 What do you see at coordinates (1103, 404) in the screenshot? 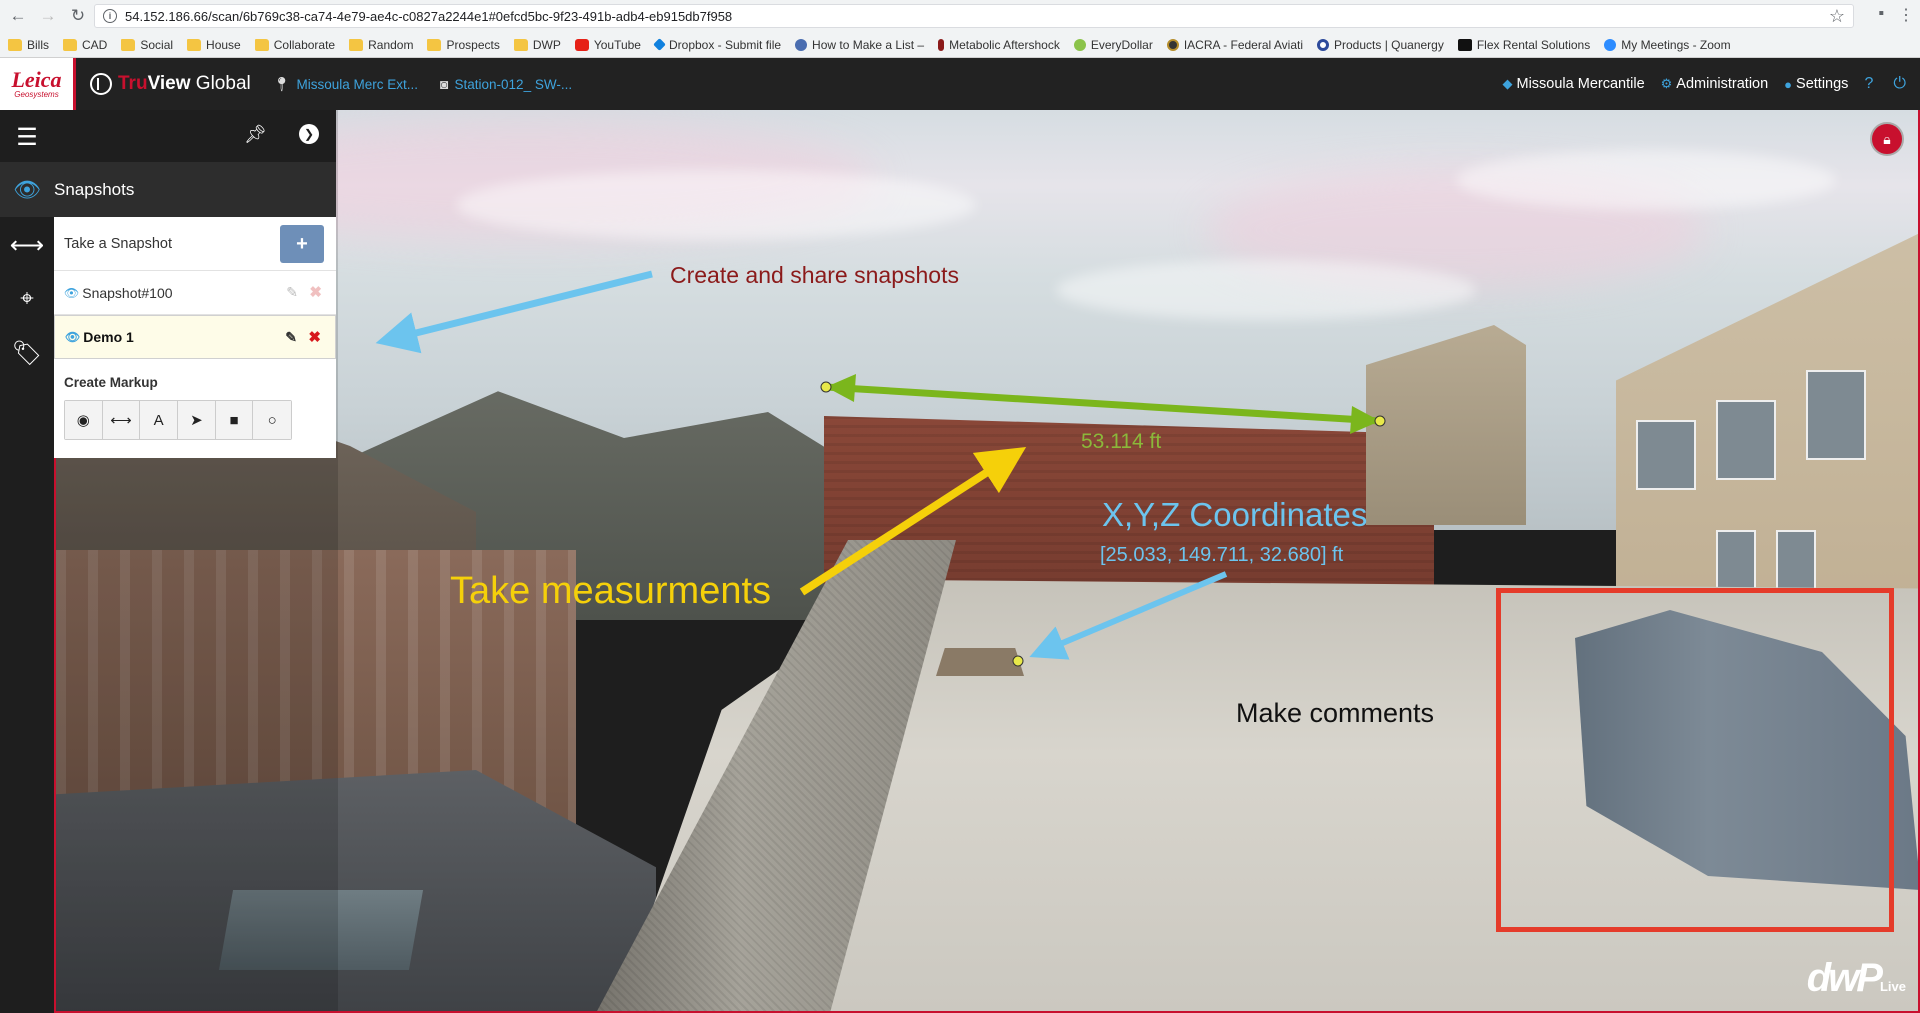
I see `measurement-line` at bounding box center [1103, 404].